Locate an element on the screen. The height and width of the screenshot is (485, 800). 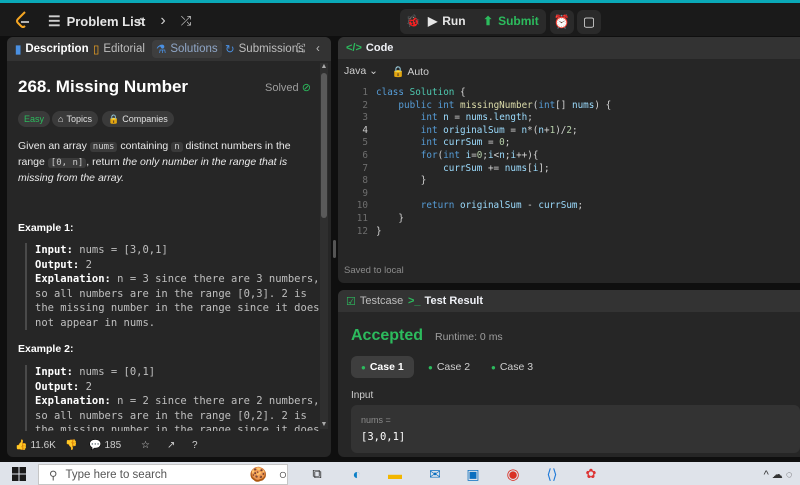
companies-button: 🔒 Companies is located at coordinates (138, 119).